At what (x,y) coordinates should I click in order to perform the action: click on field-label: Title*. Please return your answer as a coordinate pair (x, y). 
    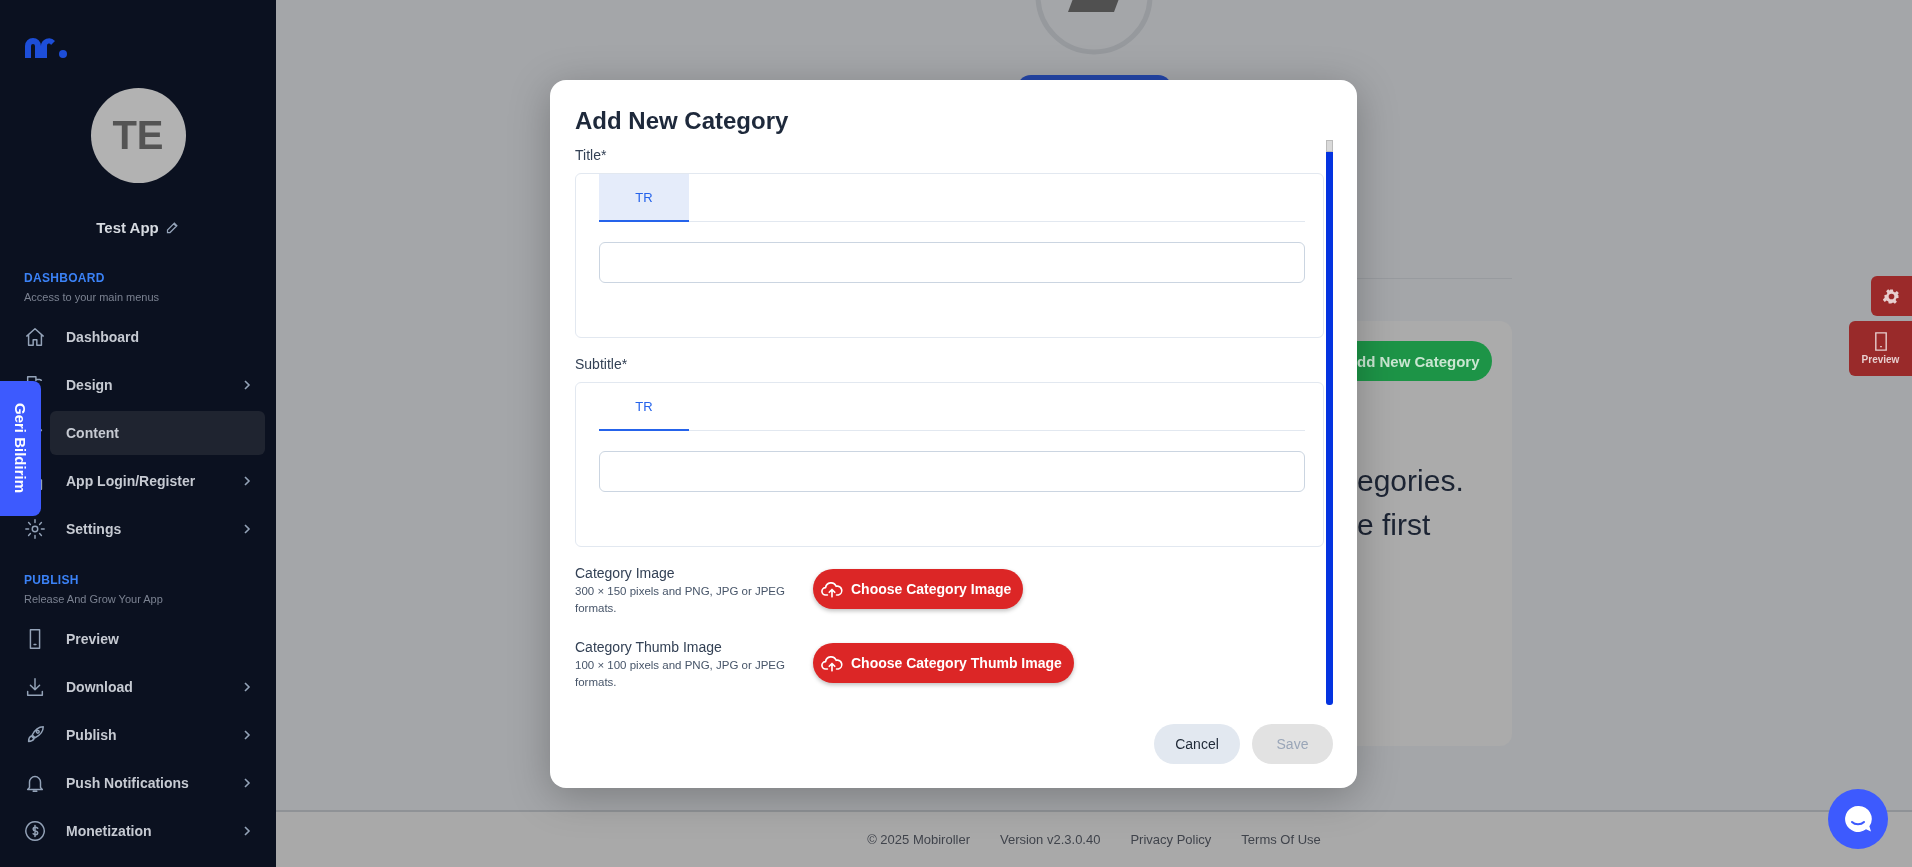
    Looking at the image, I should click on (591, 155).